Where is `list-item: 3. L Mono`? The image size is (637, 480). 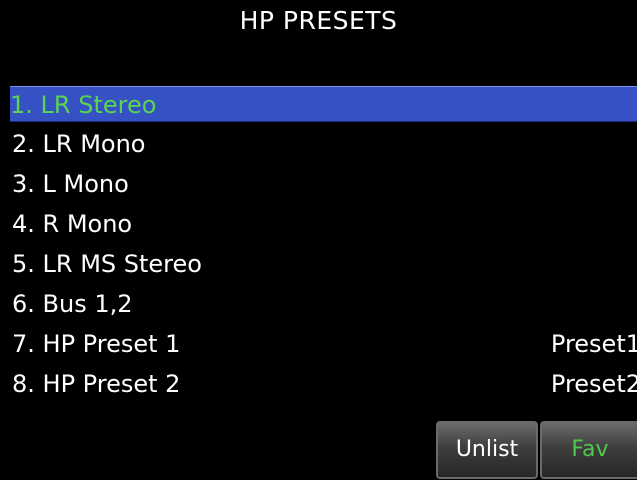
list-item: 3. L Mono is located at coordinates (323, 184).